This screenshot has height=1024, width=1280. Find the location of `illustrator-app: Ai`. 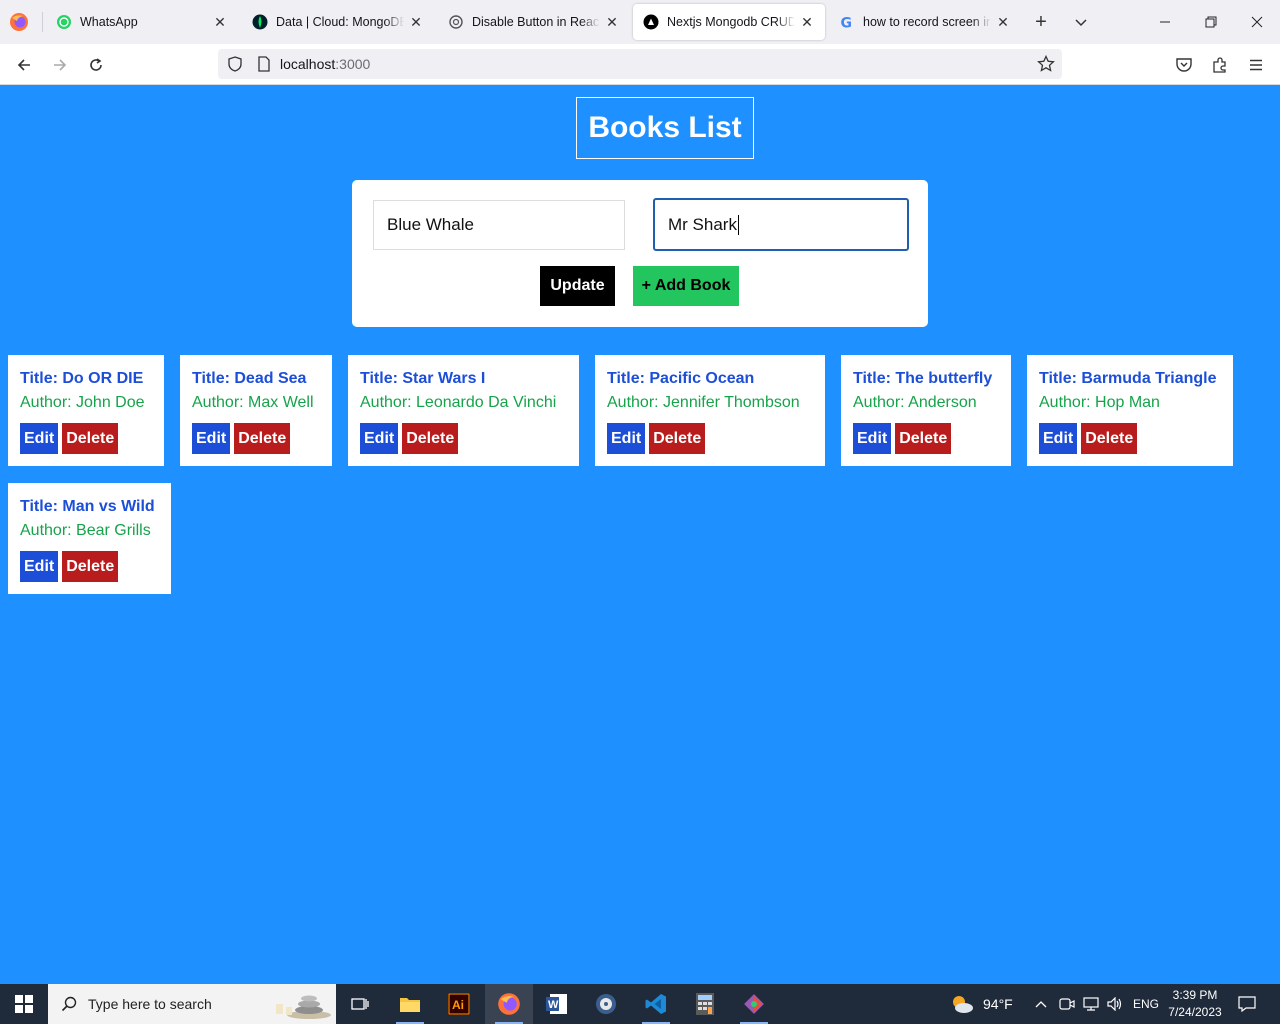

illustrator-app: Ai is located at coordinates (459, 1004).